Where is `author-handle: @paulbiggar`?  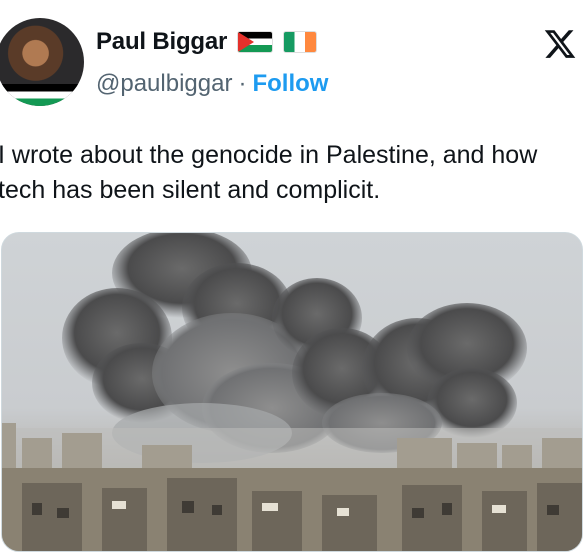
author-handle: @paulbiggar is located at coordinates (164, 84).